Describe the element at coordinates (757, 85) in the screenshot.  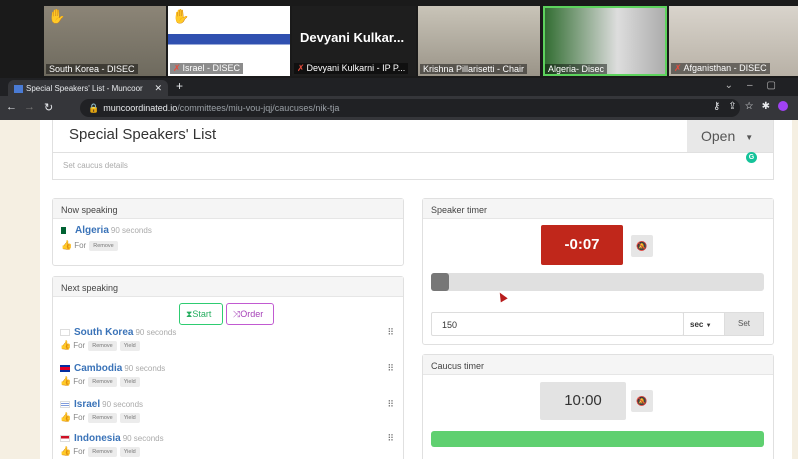
I see `window-controls: ⌄–▢` at that location.